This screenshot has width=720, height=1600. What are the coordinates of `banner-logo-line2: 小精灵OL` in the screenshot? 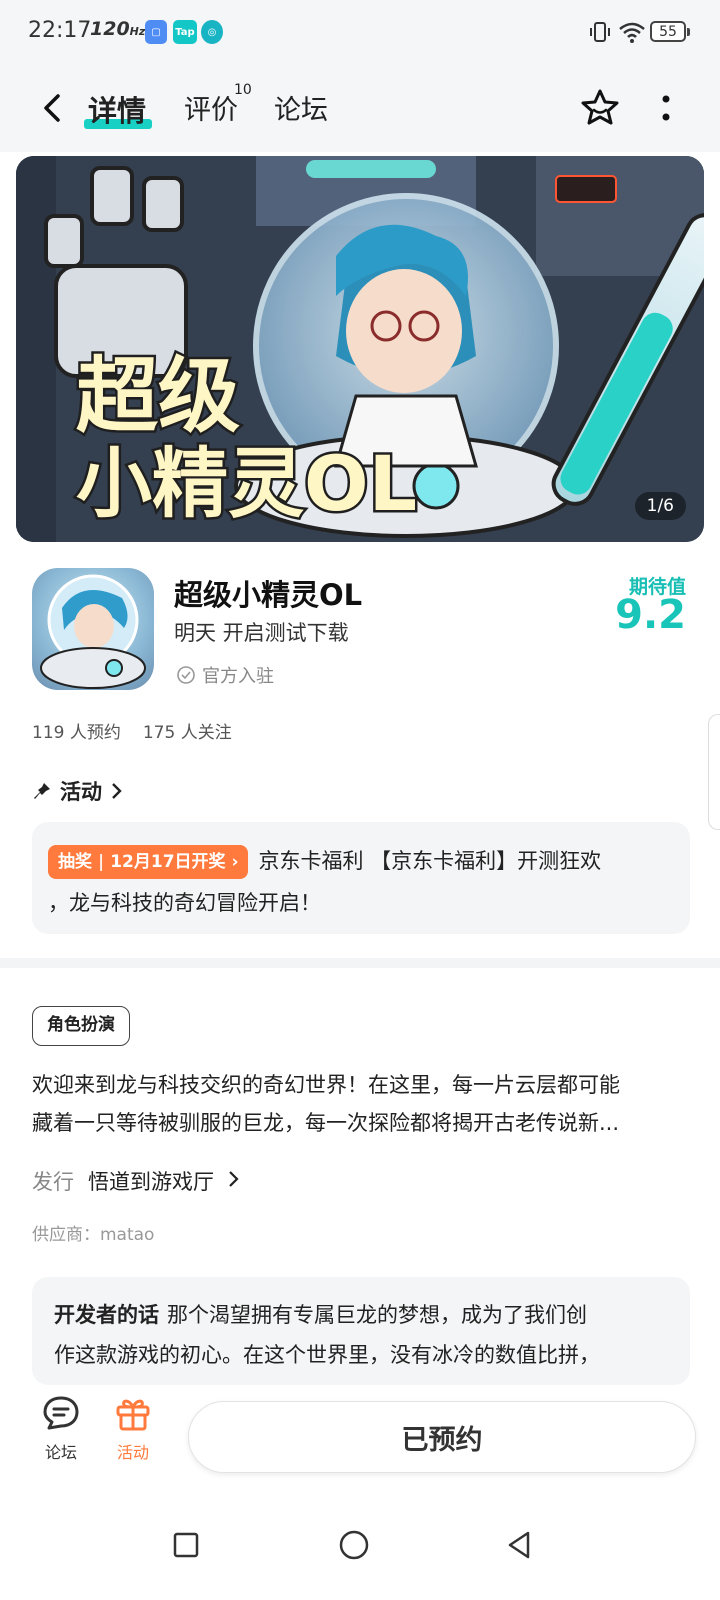 It's located at (246, 483).